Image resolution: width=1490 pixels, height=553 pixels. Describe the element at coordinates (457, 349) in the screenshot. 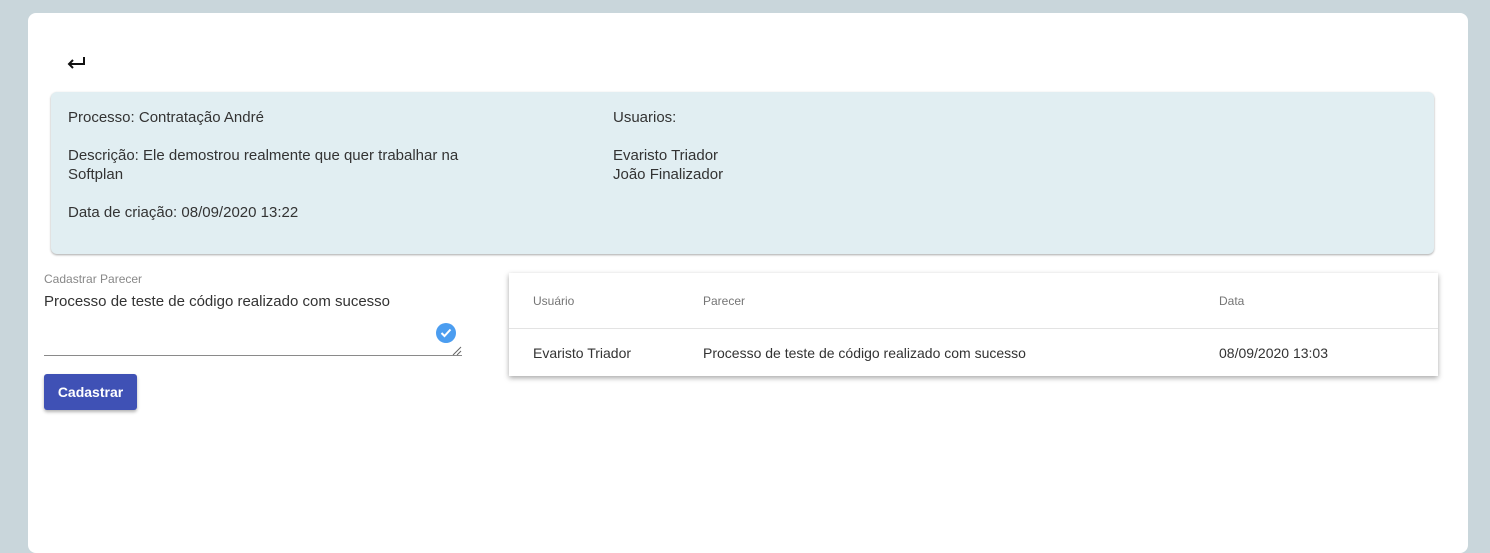

I see `resize-handle-icon` at that location.